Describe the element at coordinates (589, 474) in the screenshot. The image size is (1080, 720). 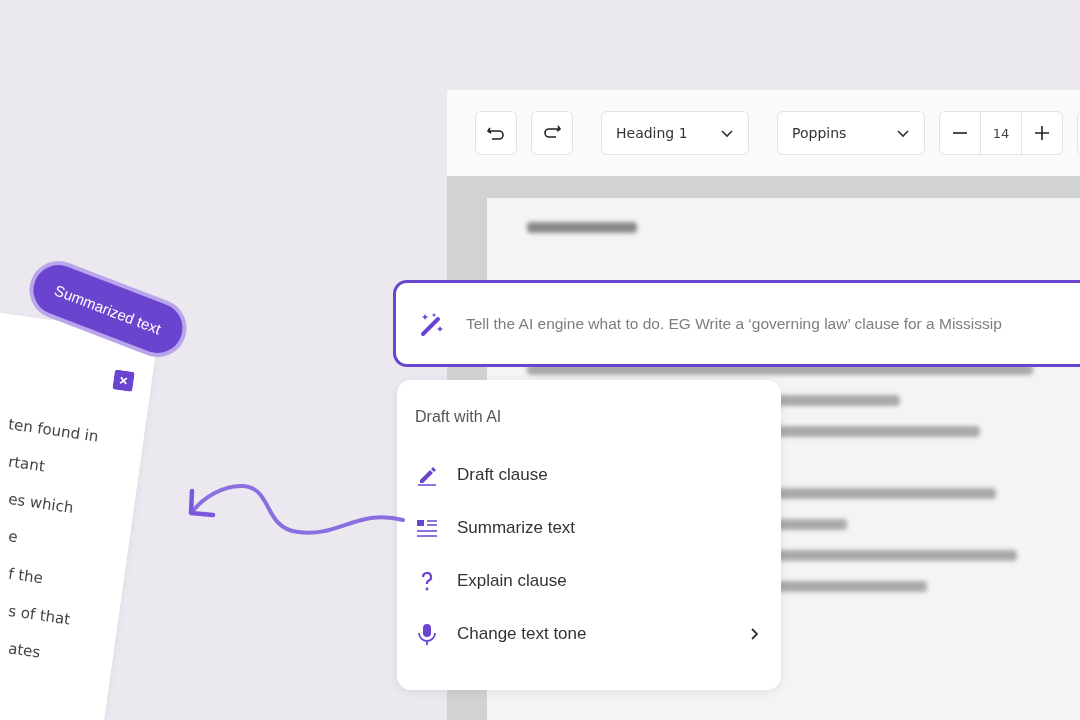
I see `menu-item: Draft clause` at that location.